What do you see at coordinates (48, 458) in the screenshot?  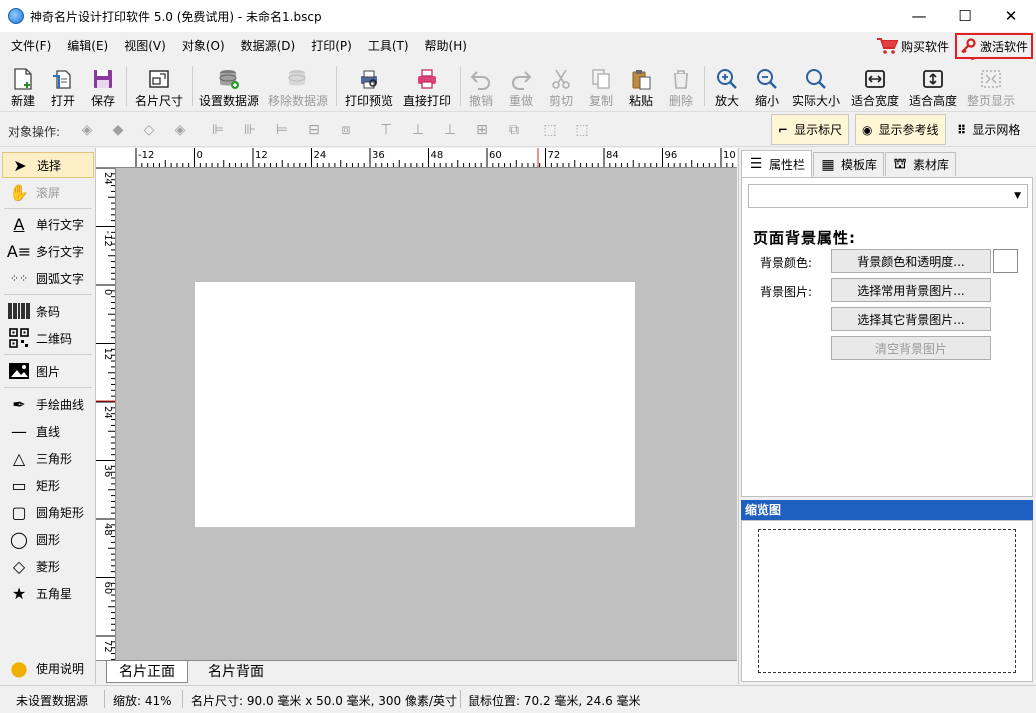 I see `tool-triangle: △ 三角形` at bounding box center [48, 458].